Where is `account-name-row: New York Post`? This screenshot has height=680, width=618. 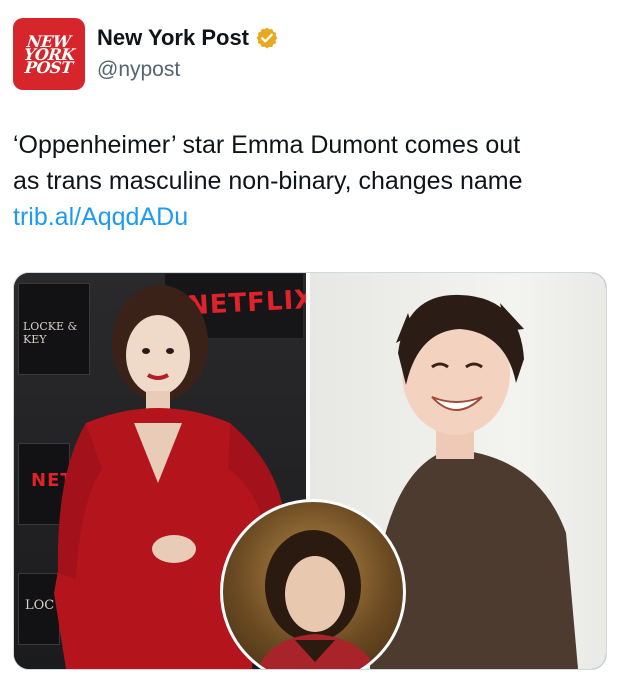 account-name-row: New York Post is located at coordinates (188, 38).